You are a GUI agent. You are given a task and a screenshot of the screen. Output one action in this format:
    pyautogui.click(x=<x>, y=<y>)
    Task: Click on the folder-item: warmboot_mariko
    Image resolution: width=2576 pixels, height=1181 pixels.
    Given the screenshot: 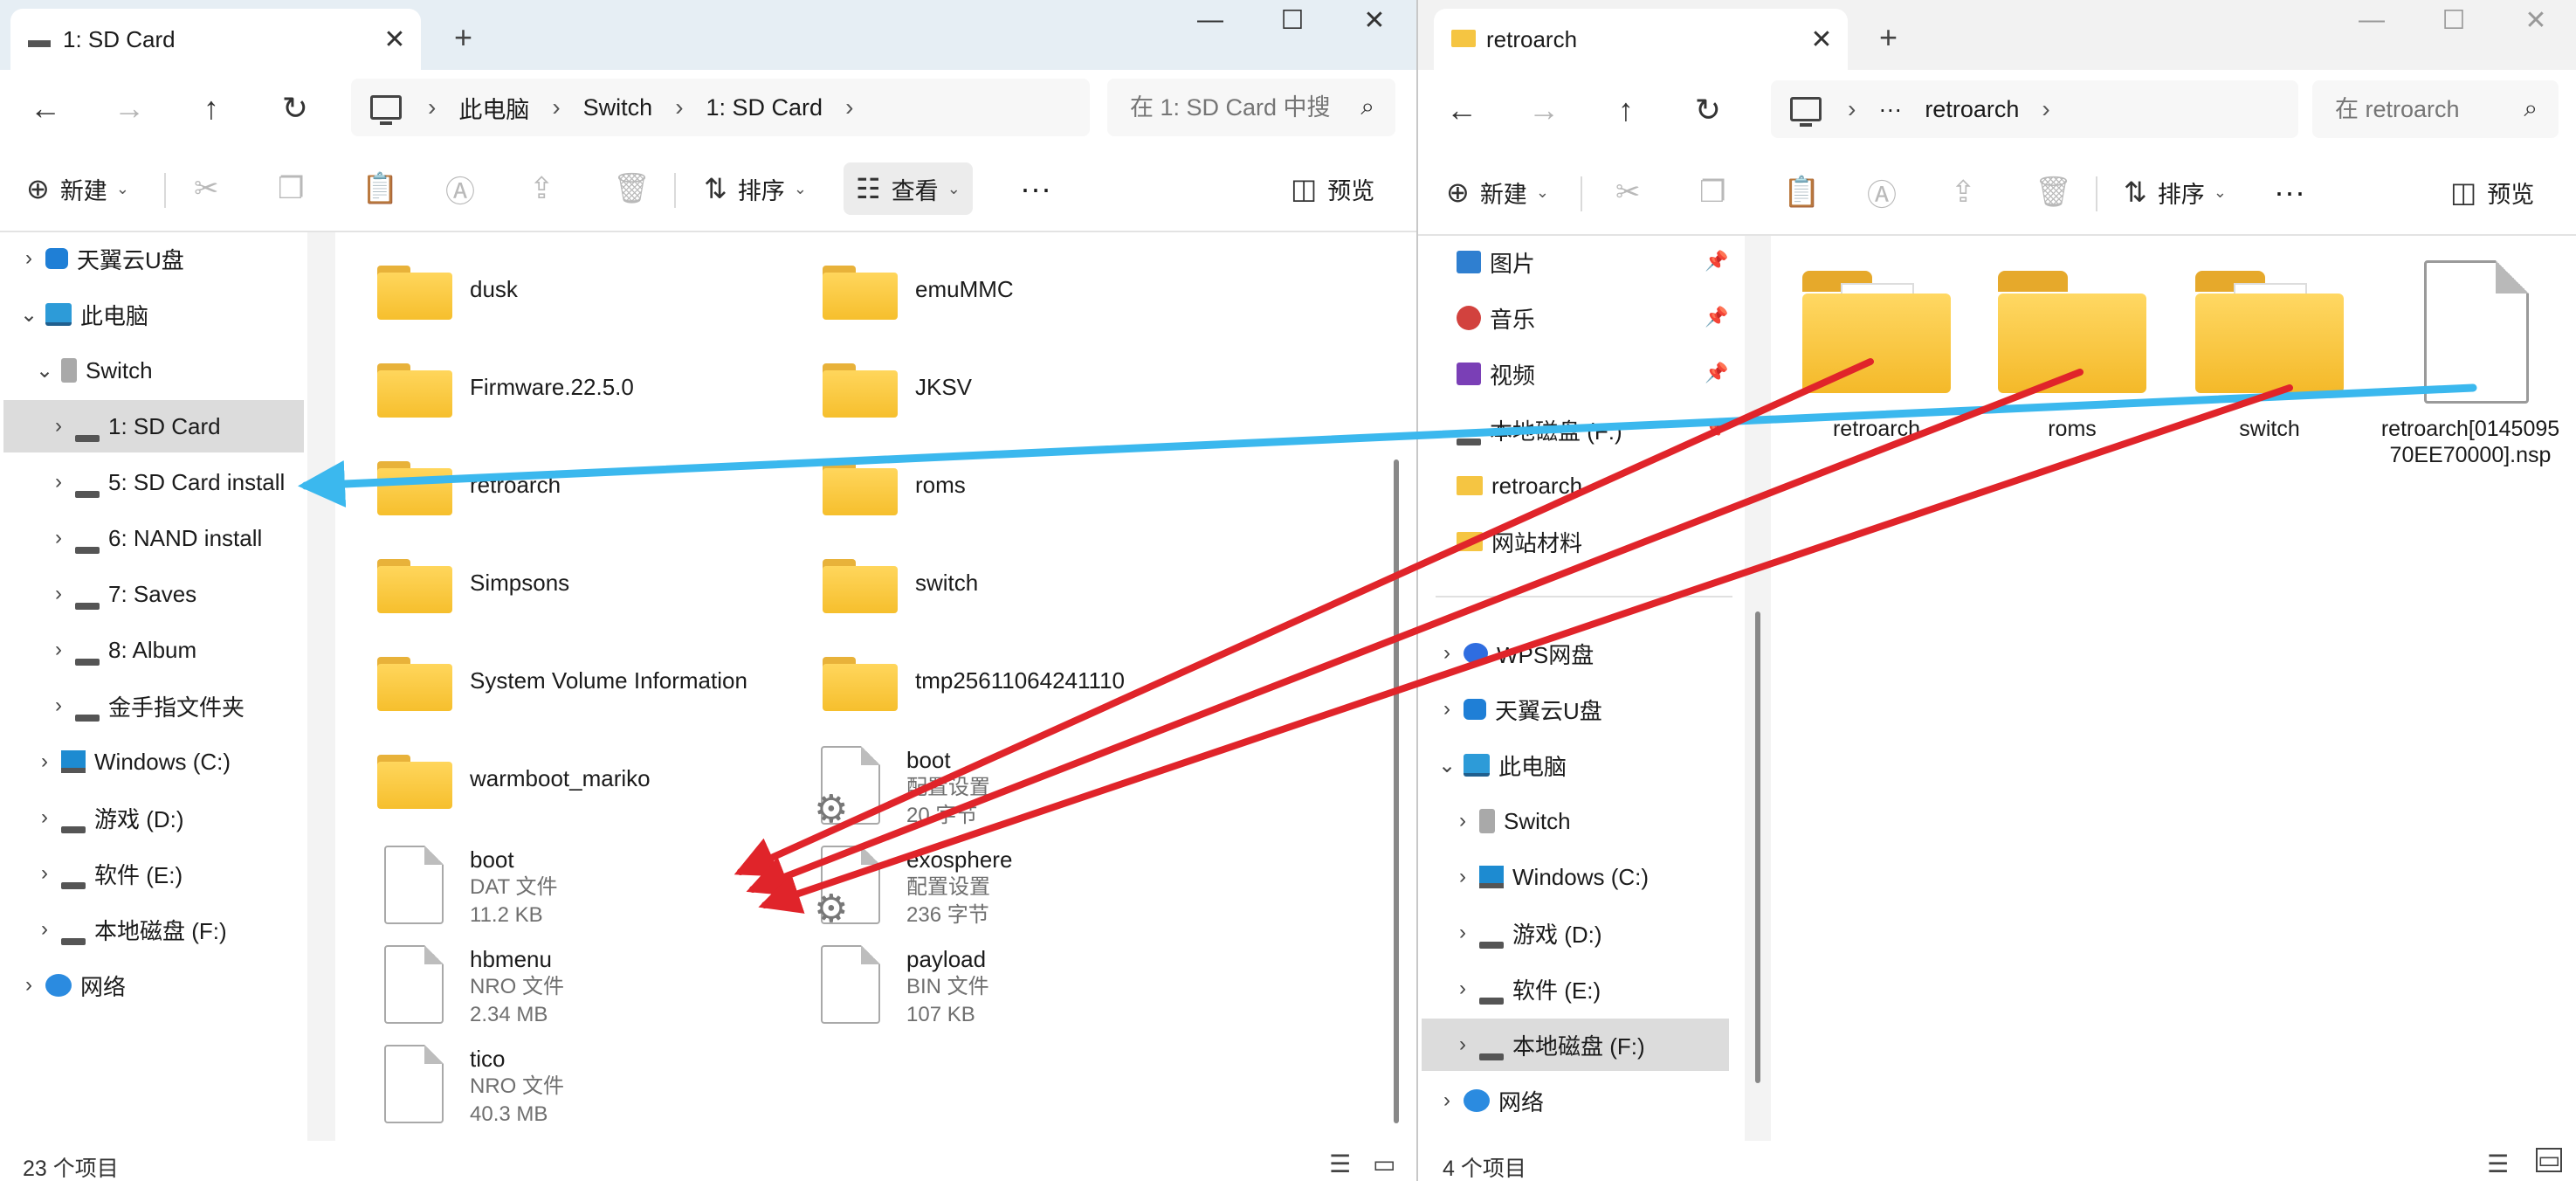 What is the action you would take?
    pyautogui.click(x=514, y=782)
    